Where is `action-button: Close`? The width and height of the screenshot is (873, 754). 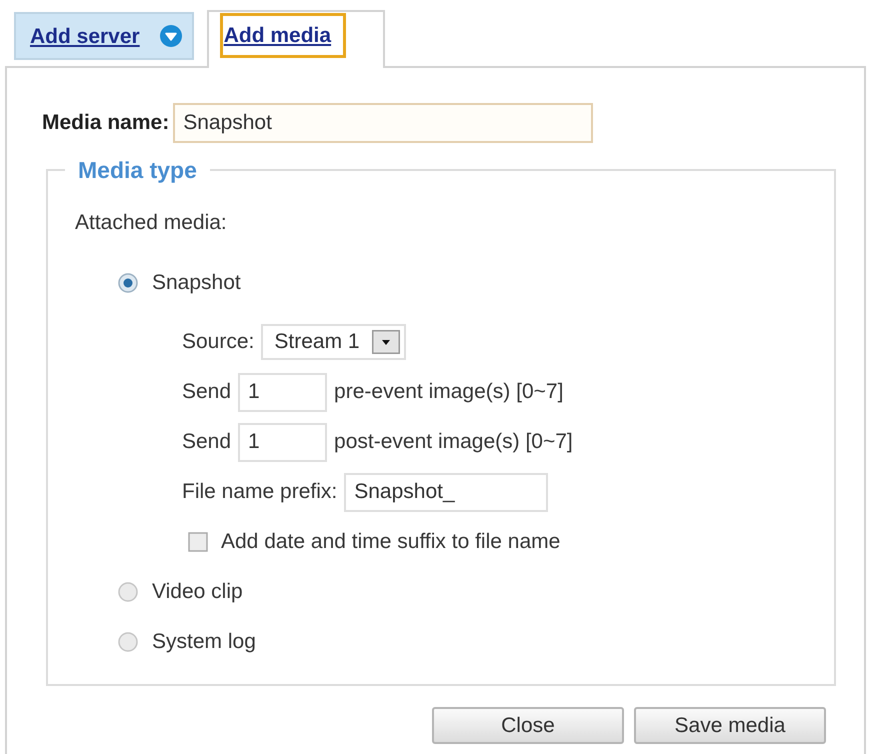 action-button: Close is located at coordinates (528, 725).